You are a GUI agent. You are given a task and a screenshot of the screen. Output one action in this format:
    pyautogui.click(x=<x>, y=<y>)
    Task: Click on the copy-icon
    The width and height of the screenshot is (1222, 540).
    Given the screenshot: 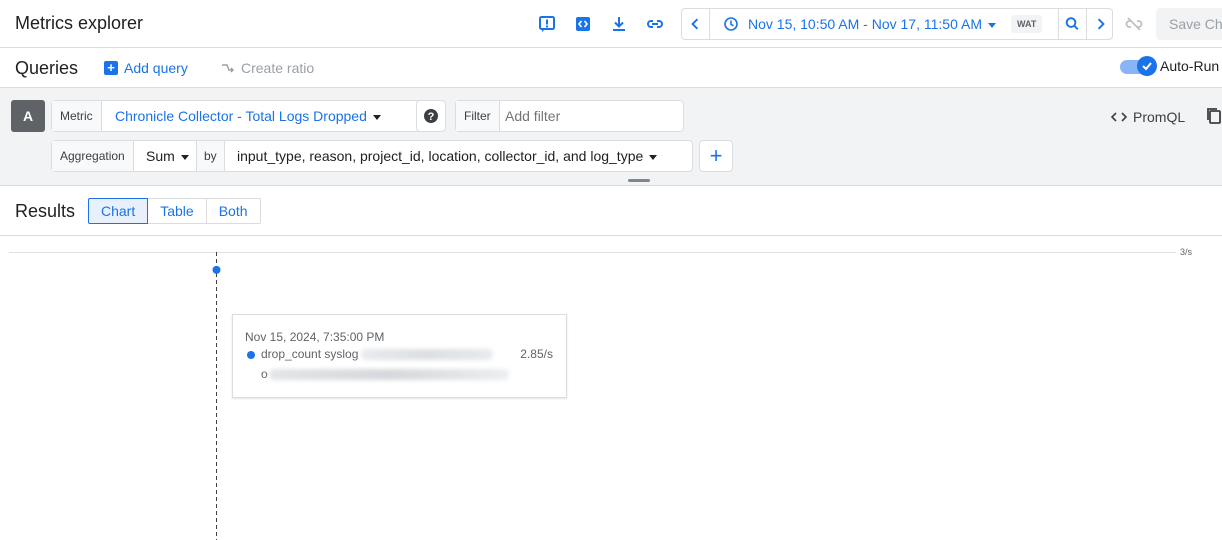 What is the action you would take?
    pyautogui.click(x=1214, y=116)
    